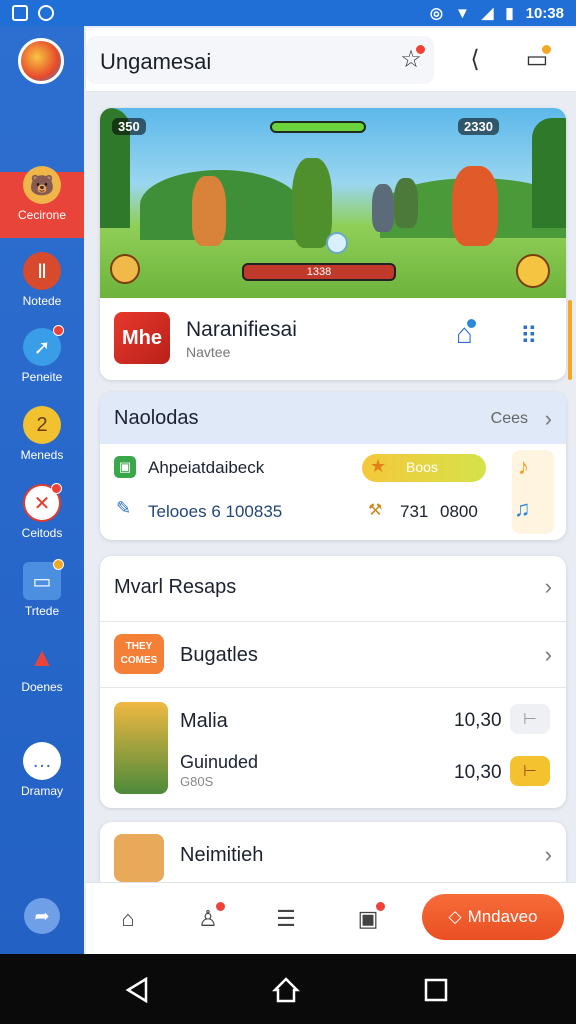  What do you see at coordinates (459, 511) in the screenshot?
I see `row2-value-b: 0800` at bounding box center [459, 511].